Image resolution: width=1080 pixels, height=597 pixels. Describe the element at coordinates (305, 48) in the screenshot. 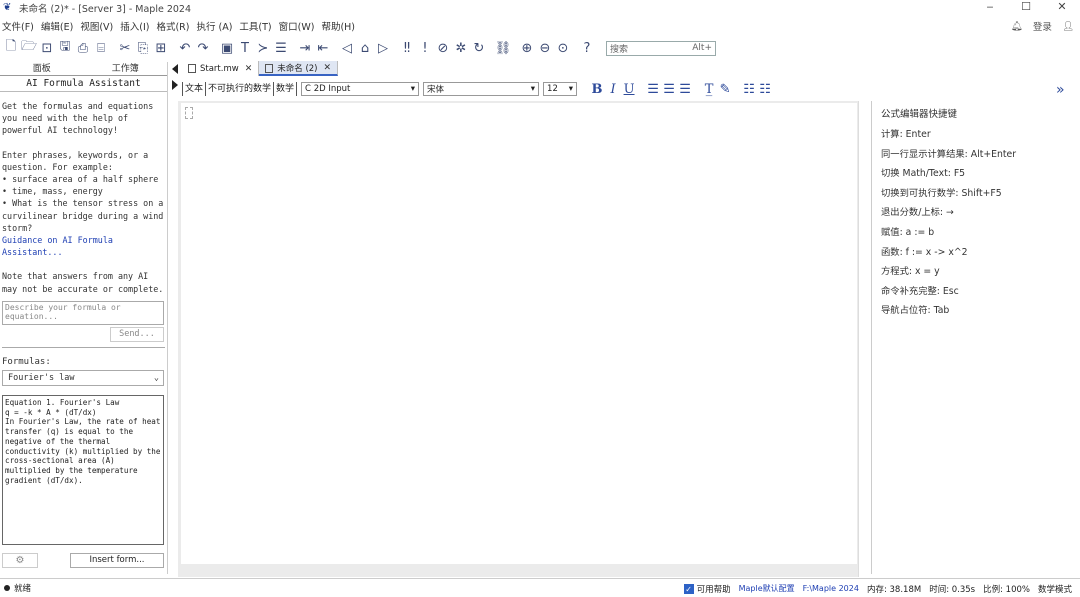

I see `indent-icon: ⇥` at that location.